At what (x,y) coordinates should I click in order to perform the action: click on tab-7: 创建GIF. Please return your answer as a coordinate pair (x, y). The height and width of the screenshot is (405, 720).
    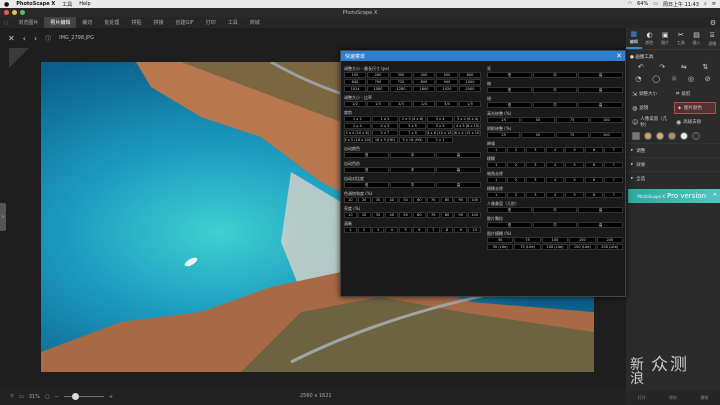
    Looking at the image, I should click on (184, 22).